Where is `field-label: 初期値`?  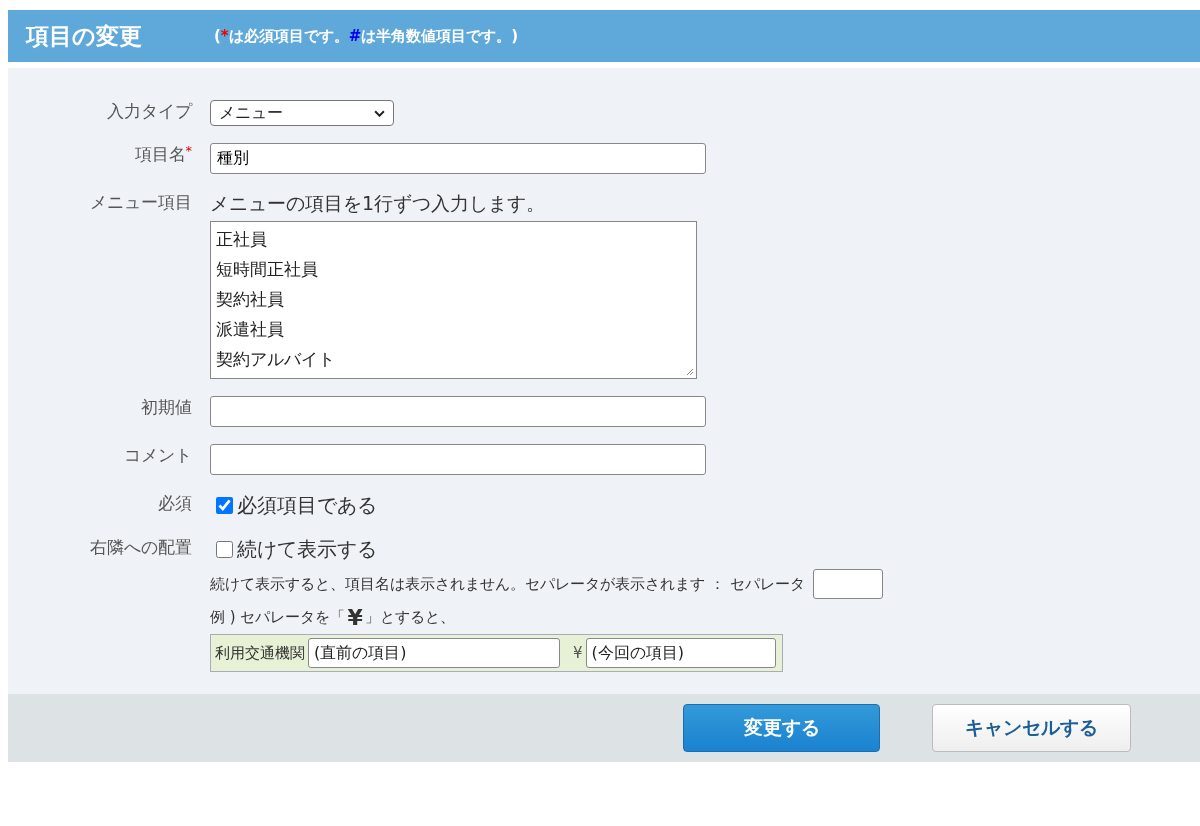 field-label: 初期値 is located at coordinates (166, 407).